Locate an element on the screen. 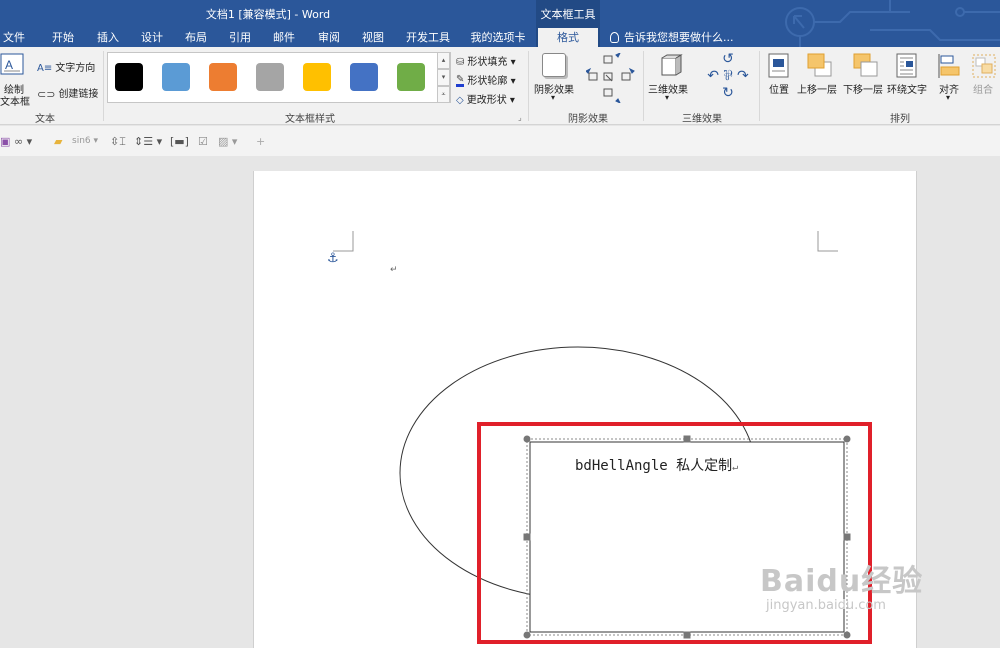 The width and height of the screenshot is (1000, 648). baidu-watermark: Baidu经验 jingyan.baidu.com is located at coordinates (860, 584).